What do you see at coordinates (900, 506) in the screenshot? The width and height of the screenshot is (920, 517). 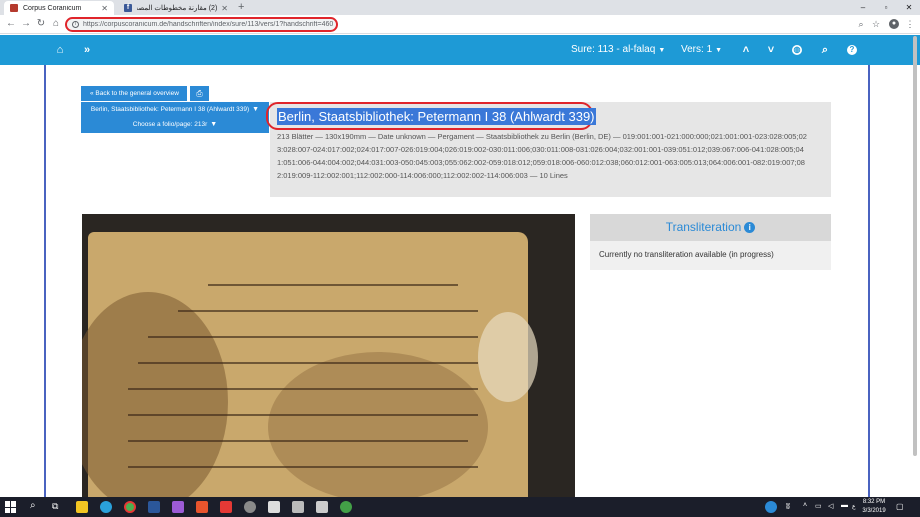 I see `notifications-icon: ▢` at bounding box center [900, 506].